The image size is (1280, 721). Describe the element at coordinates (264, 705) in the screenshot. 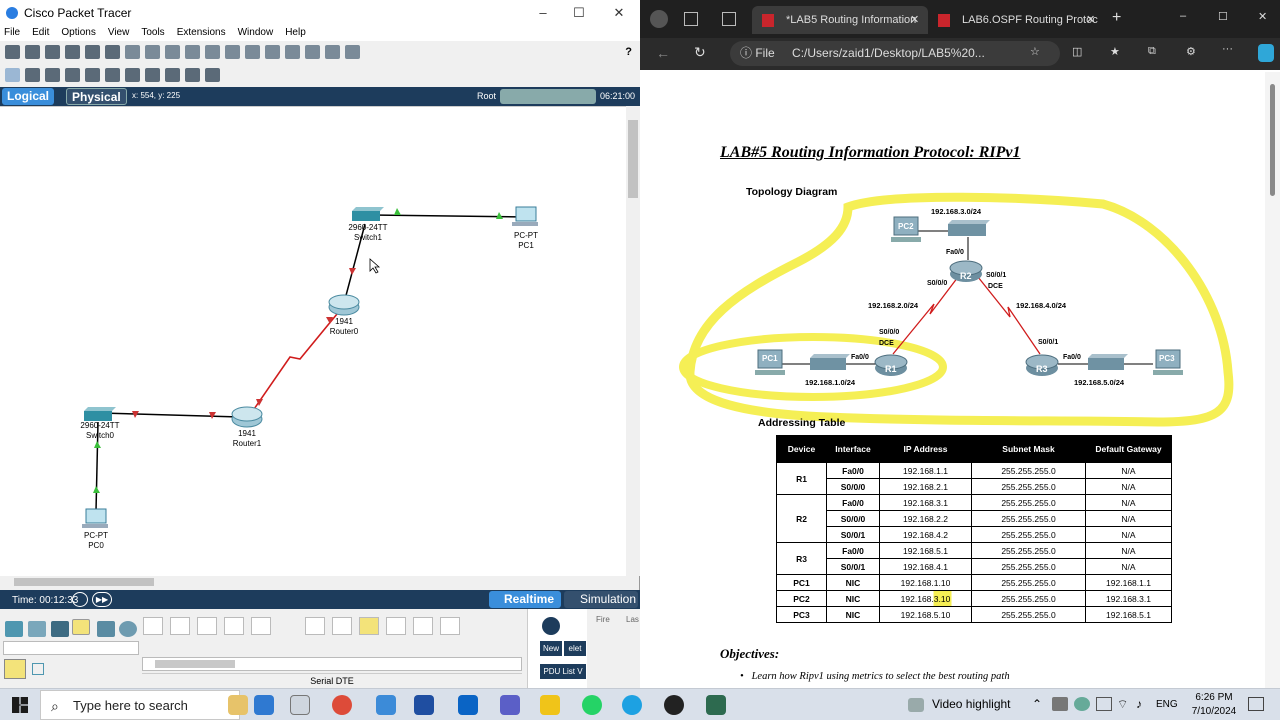

I see `copilot-app-icon` at that location.